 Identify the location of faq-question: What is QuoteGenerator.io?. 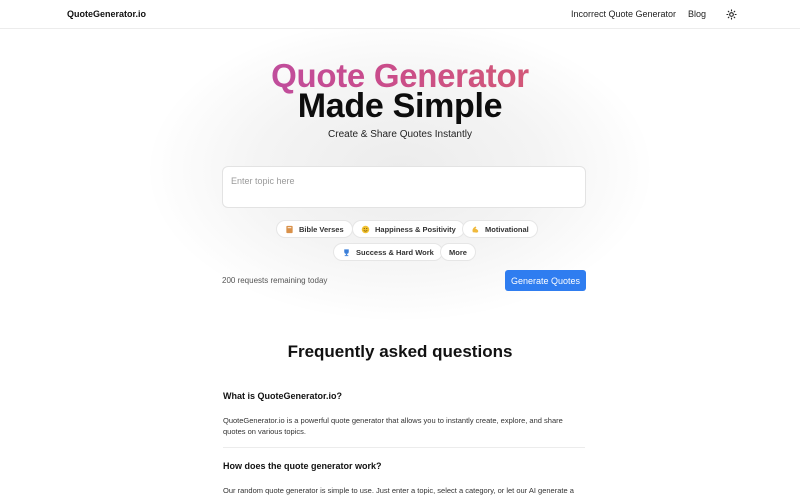
(282, 396).